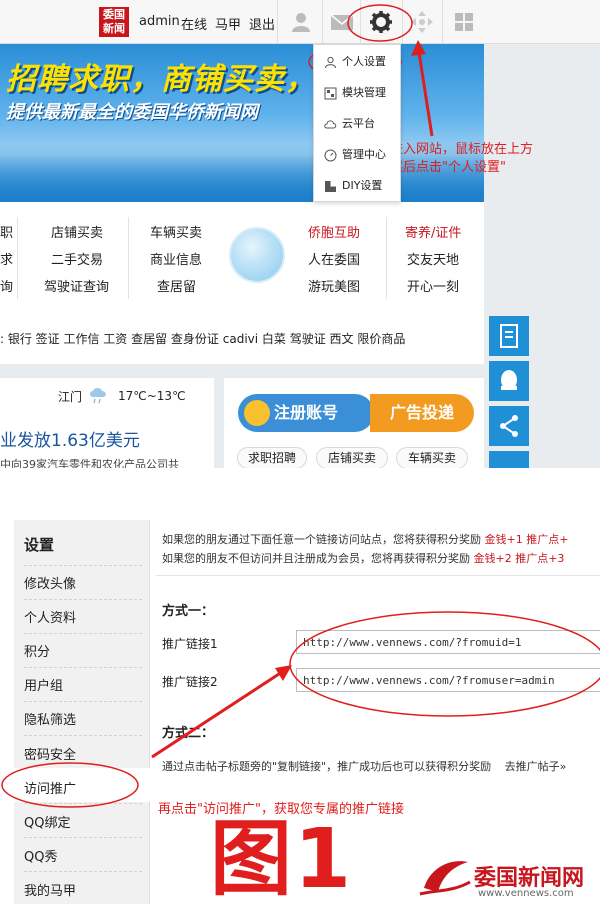  What do you see at coordinates (334, 285) in the screenshot?
I see `nav-link-travel-photos: 游玩美图` at bounding box center [334, 285].